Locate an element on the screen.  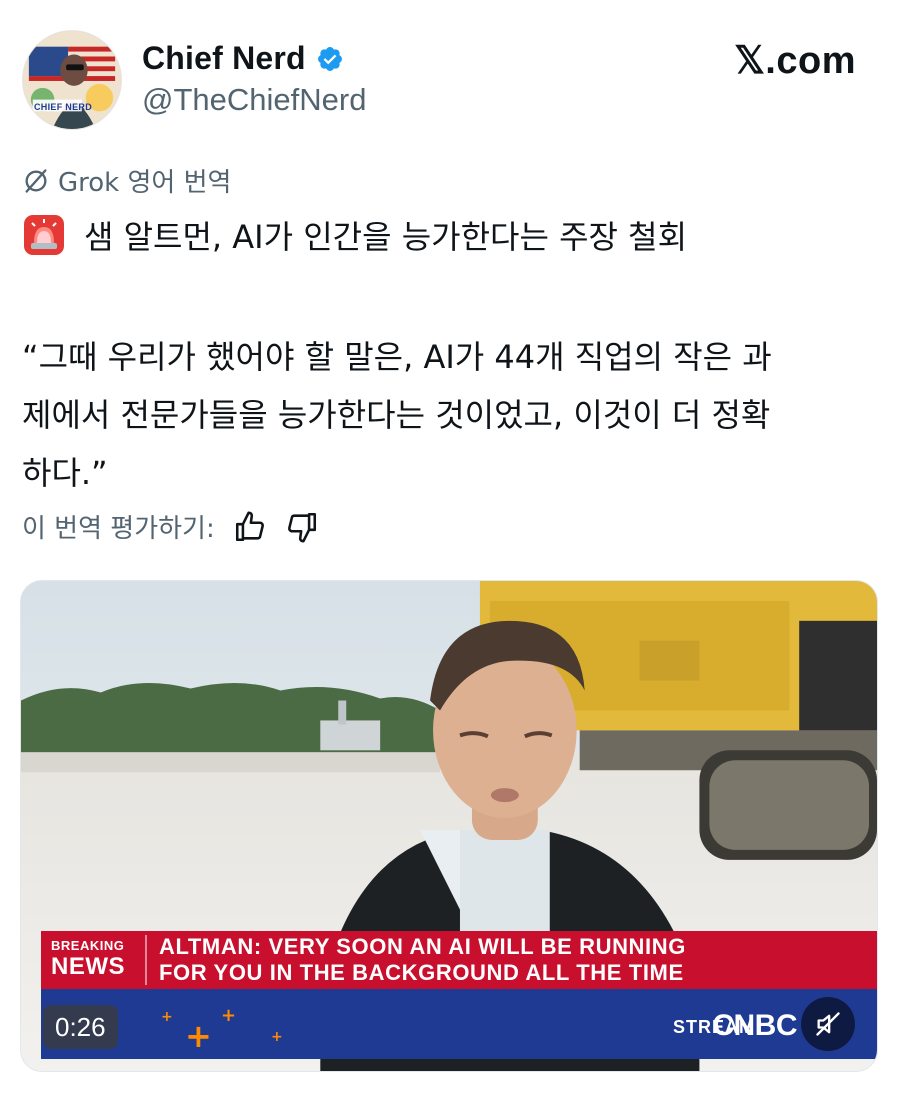
rating-label: 이 번역 평가하기: is located at coordinates (118, 529).